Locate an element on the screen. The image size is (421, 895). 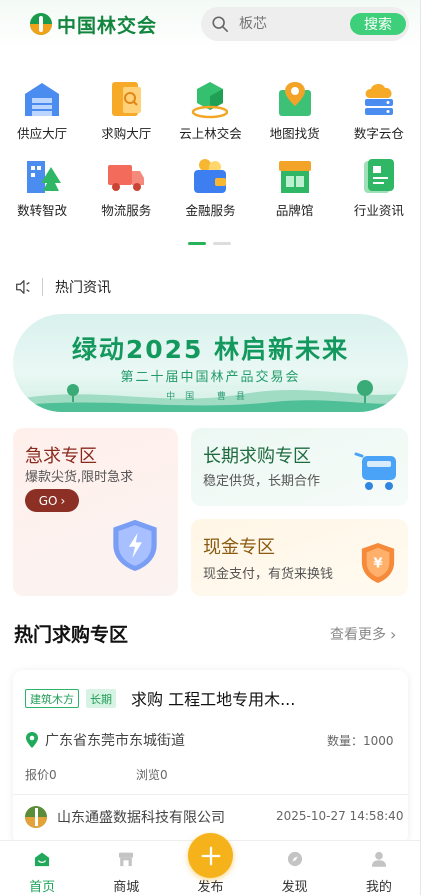
digital-building-icon is located at coordinates (44, 177).